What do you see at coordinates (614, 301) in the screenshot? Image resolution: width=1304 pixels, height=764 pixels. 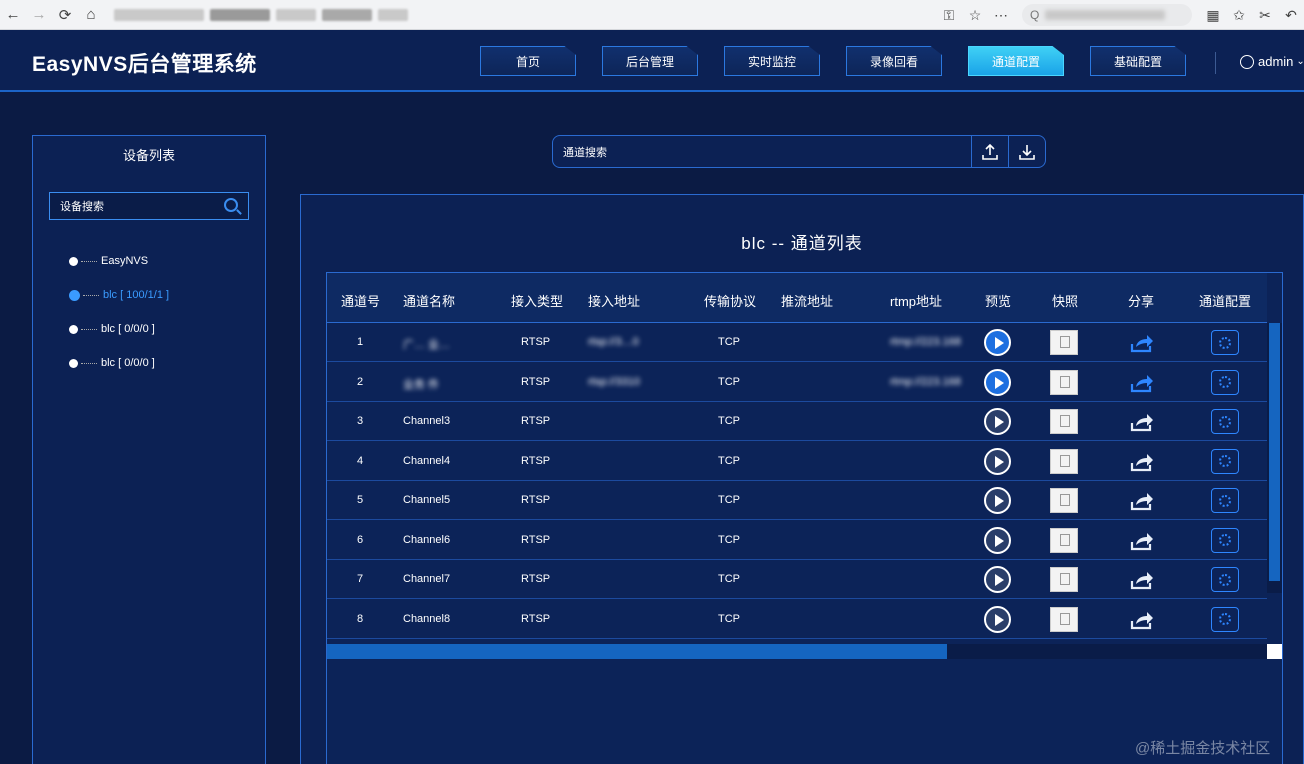 I see `column-header: 接入地址` at bounding box center [614, 301].